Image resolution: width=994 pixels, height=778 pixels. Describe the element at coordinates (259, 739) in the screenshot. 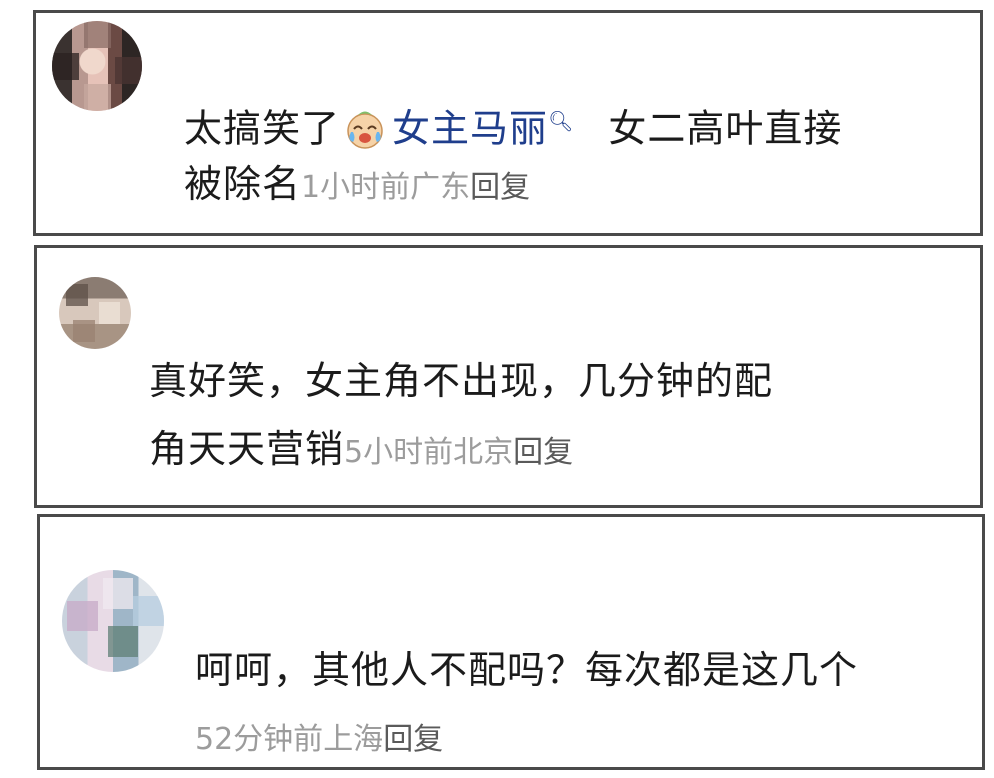

I see `comment-time: 52分钟前` at that location.